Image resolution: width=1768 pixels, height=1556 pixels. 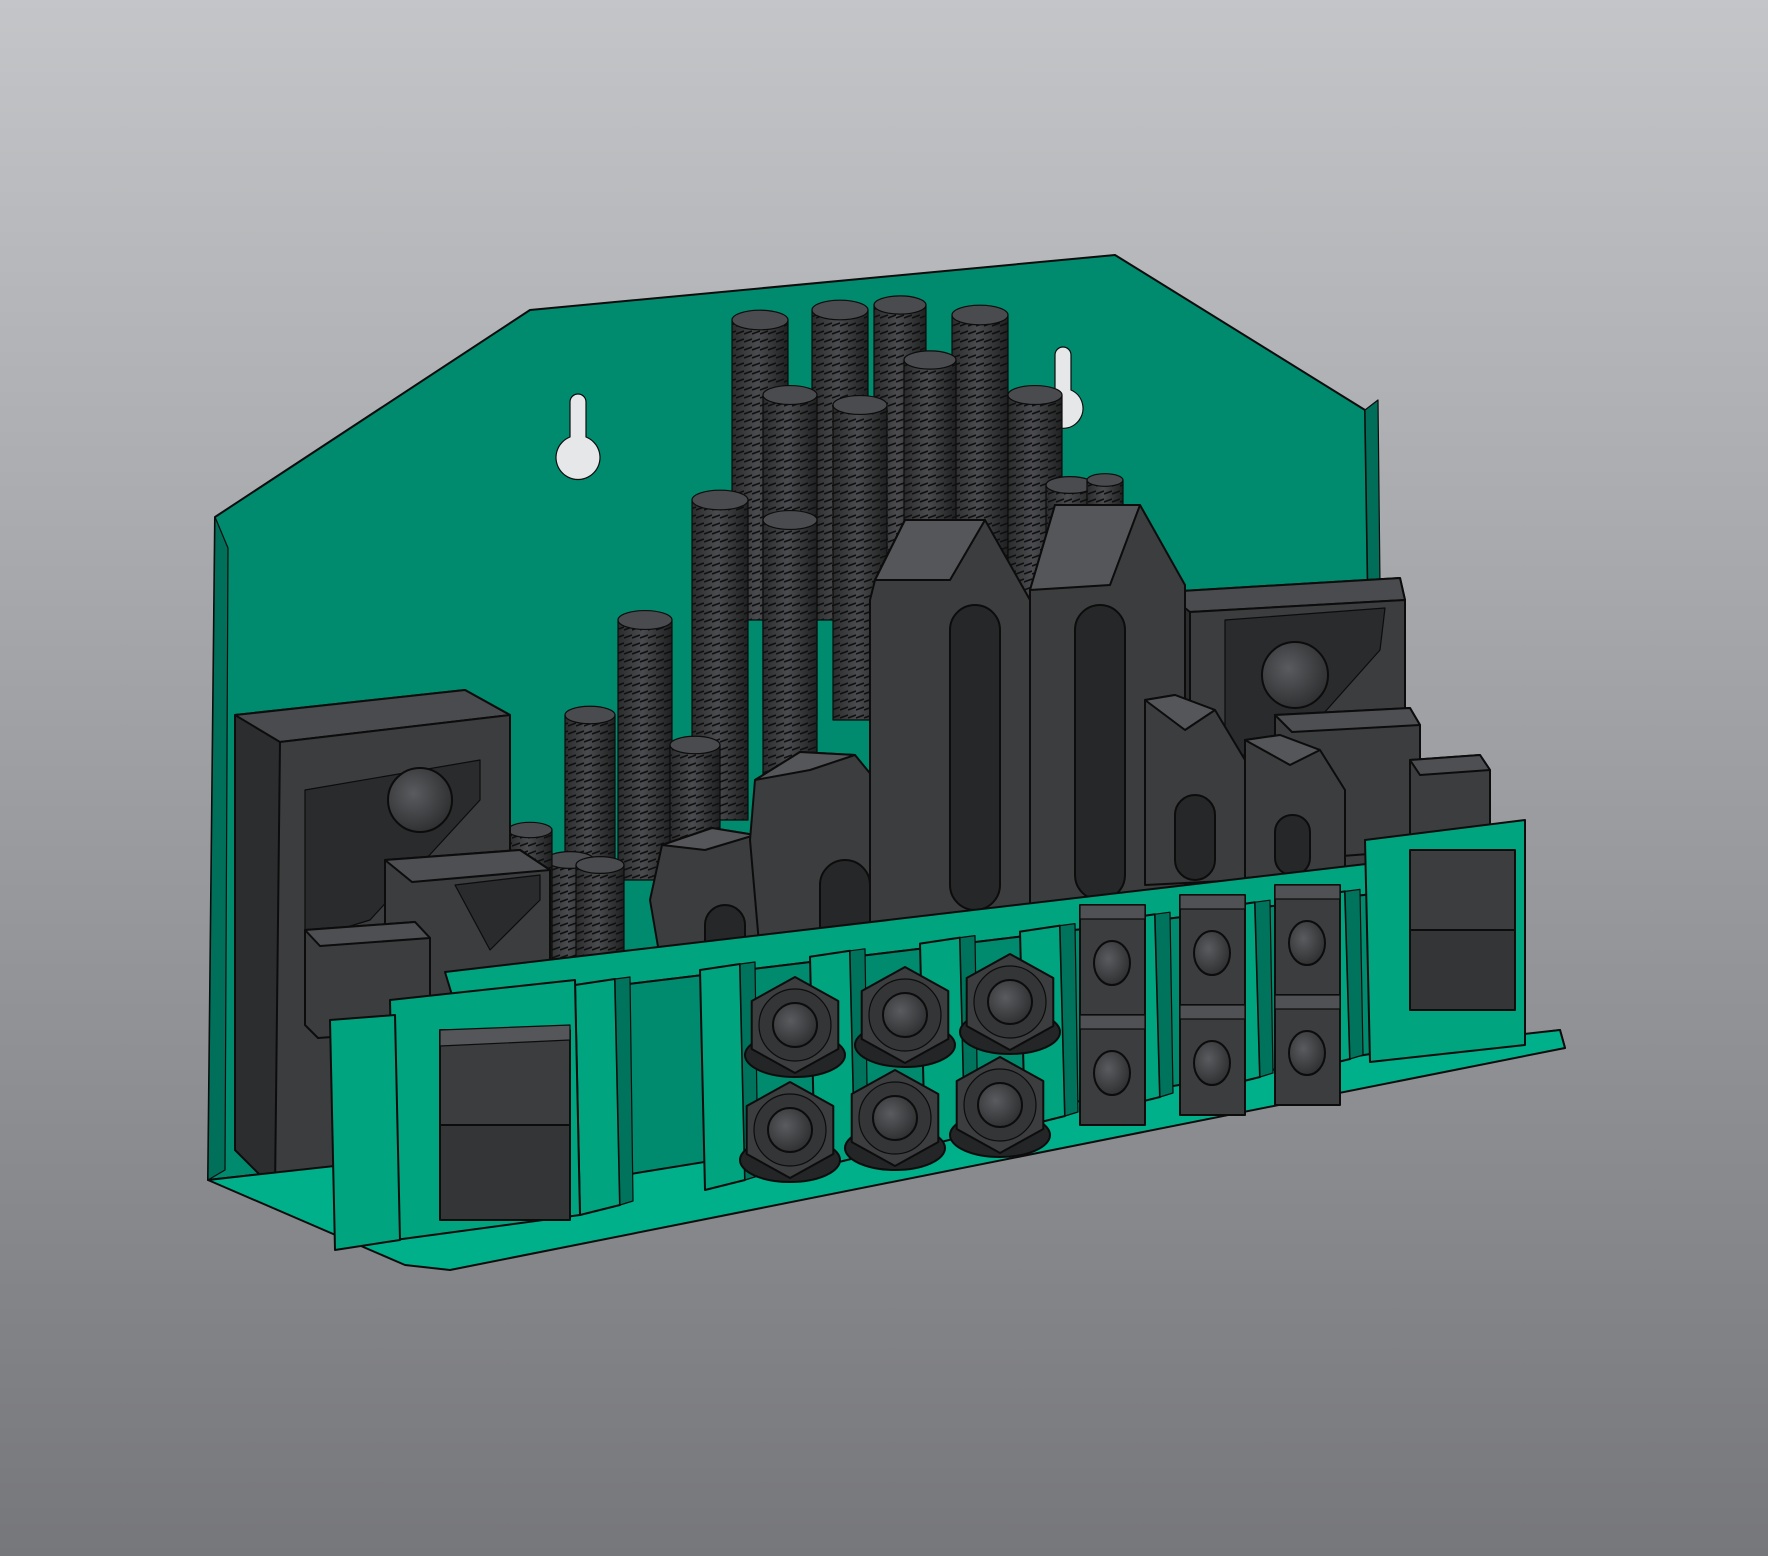 I want to click on tee-nuts-left, so click(x=455, y=1115).